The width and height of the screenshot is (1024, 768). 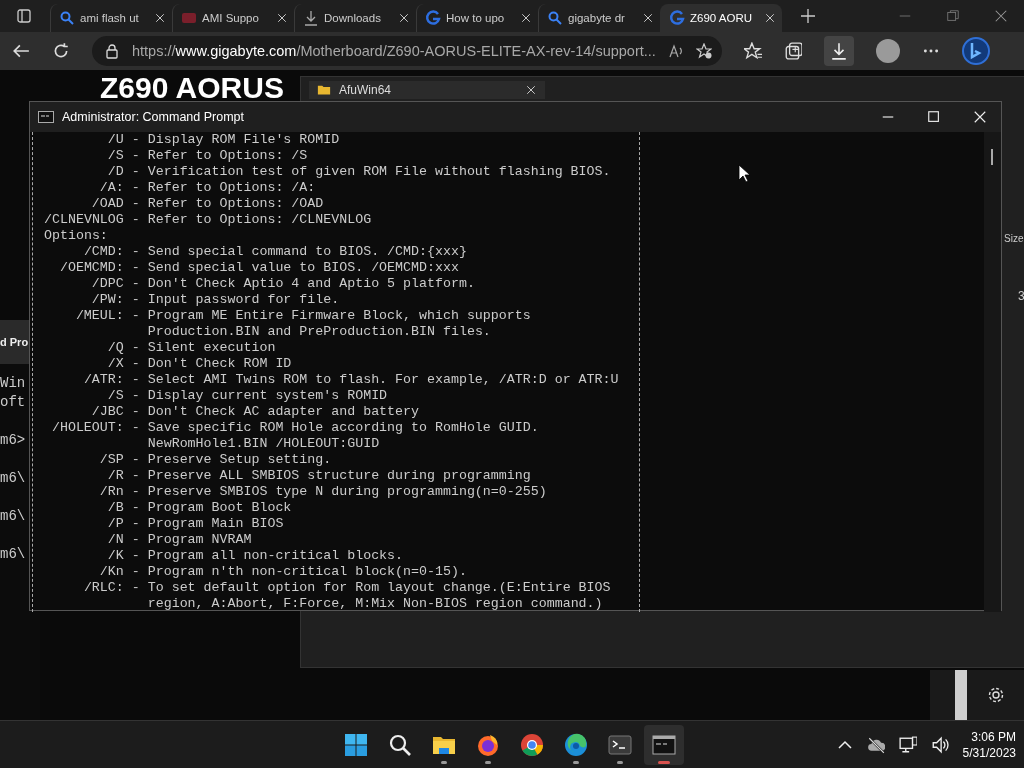 What do you see at coordinates (21, 51) in the screenshot?
I see `back-icon` at bounding box center [21, 51].